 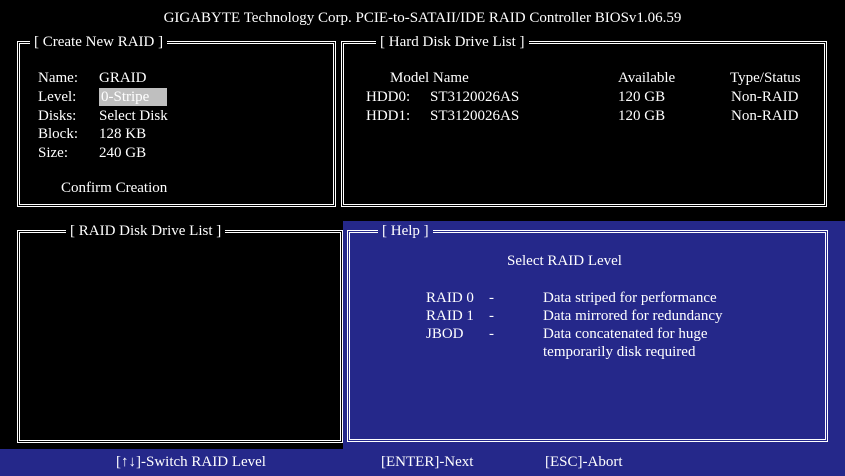 What do you see at coordinates (58, 78) in the screenshot?
I see `name-label: Name:` at bounding box center [58, 78].